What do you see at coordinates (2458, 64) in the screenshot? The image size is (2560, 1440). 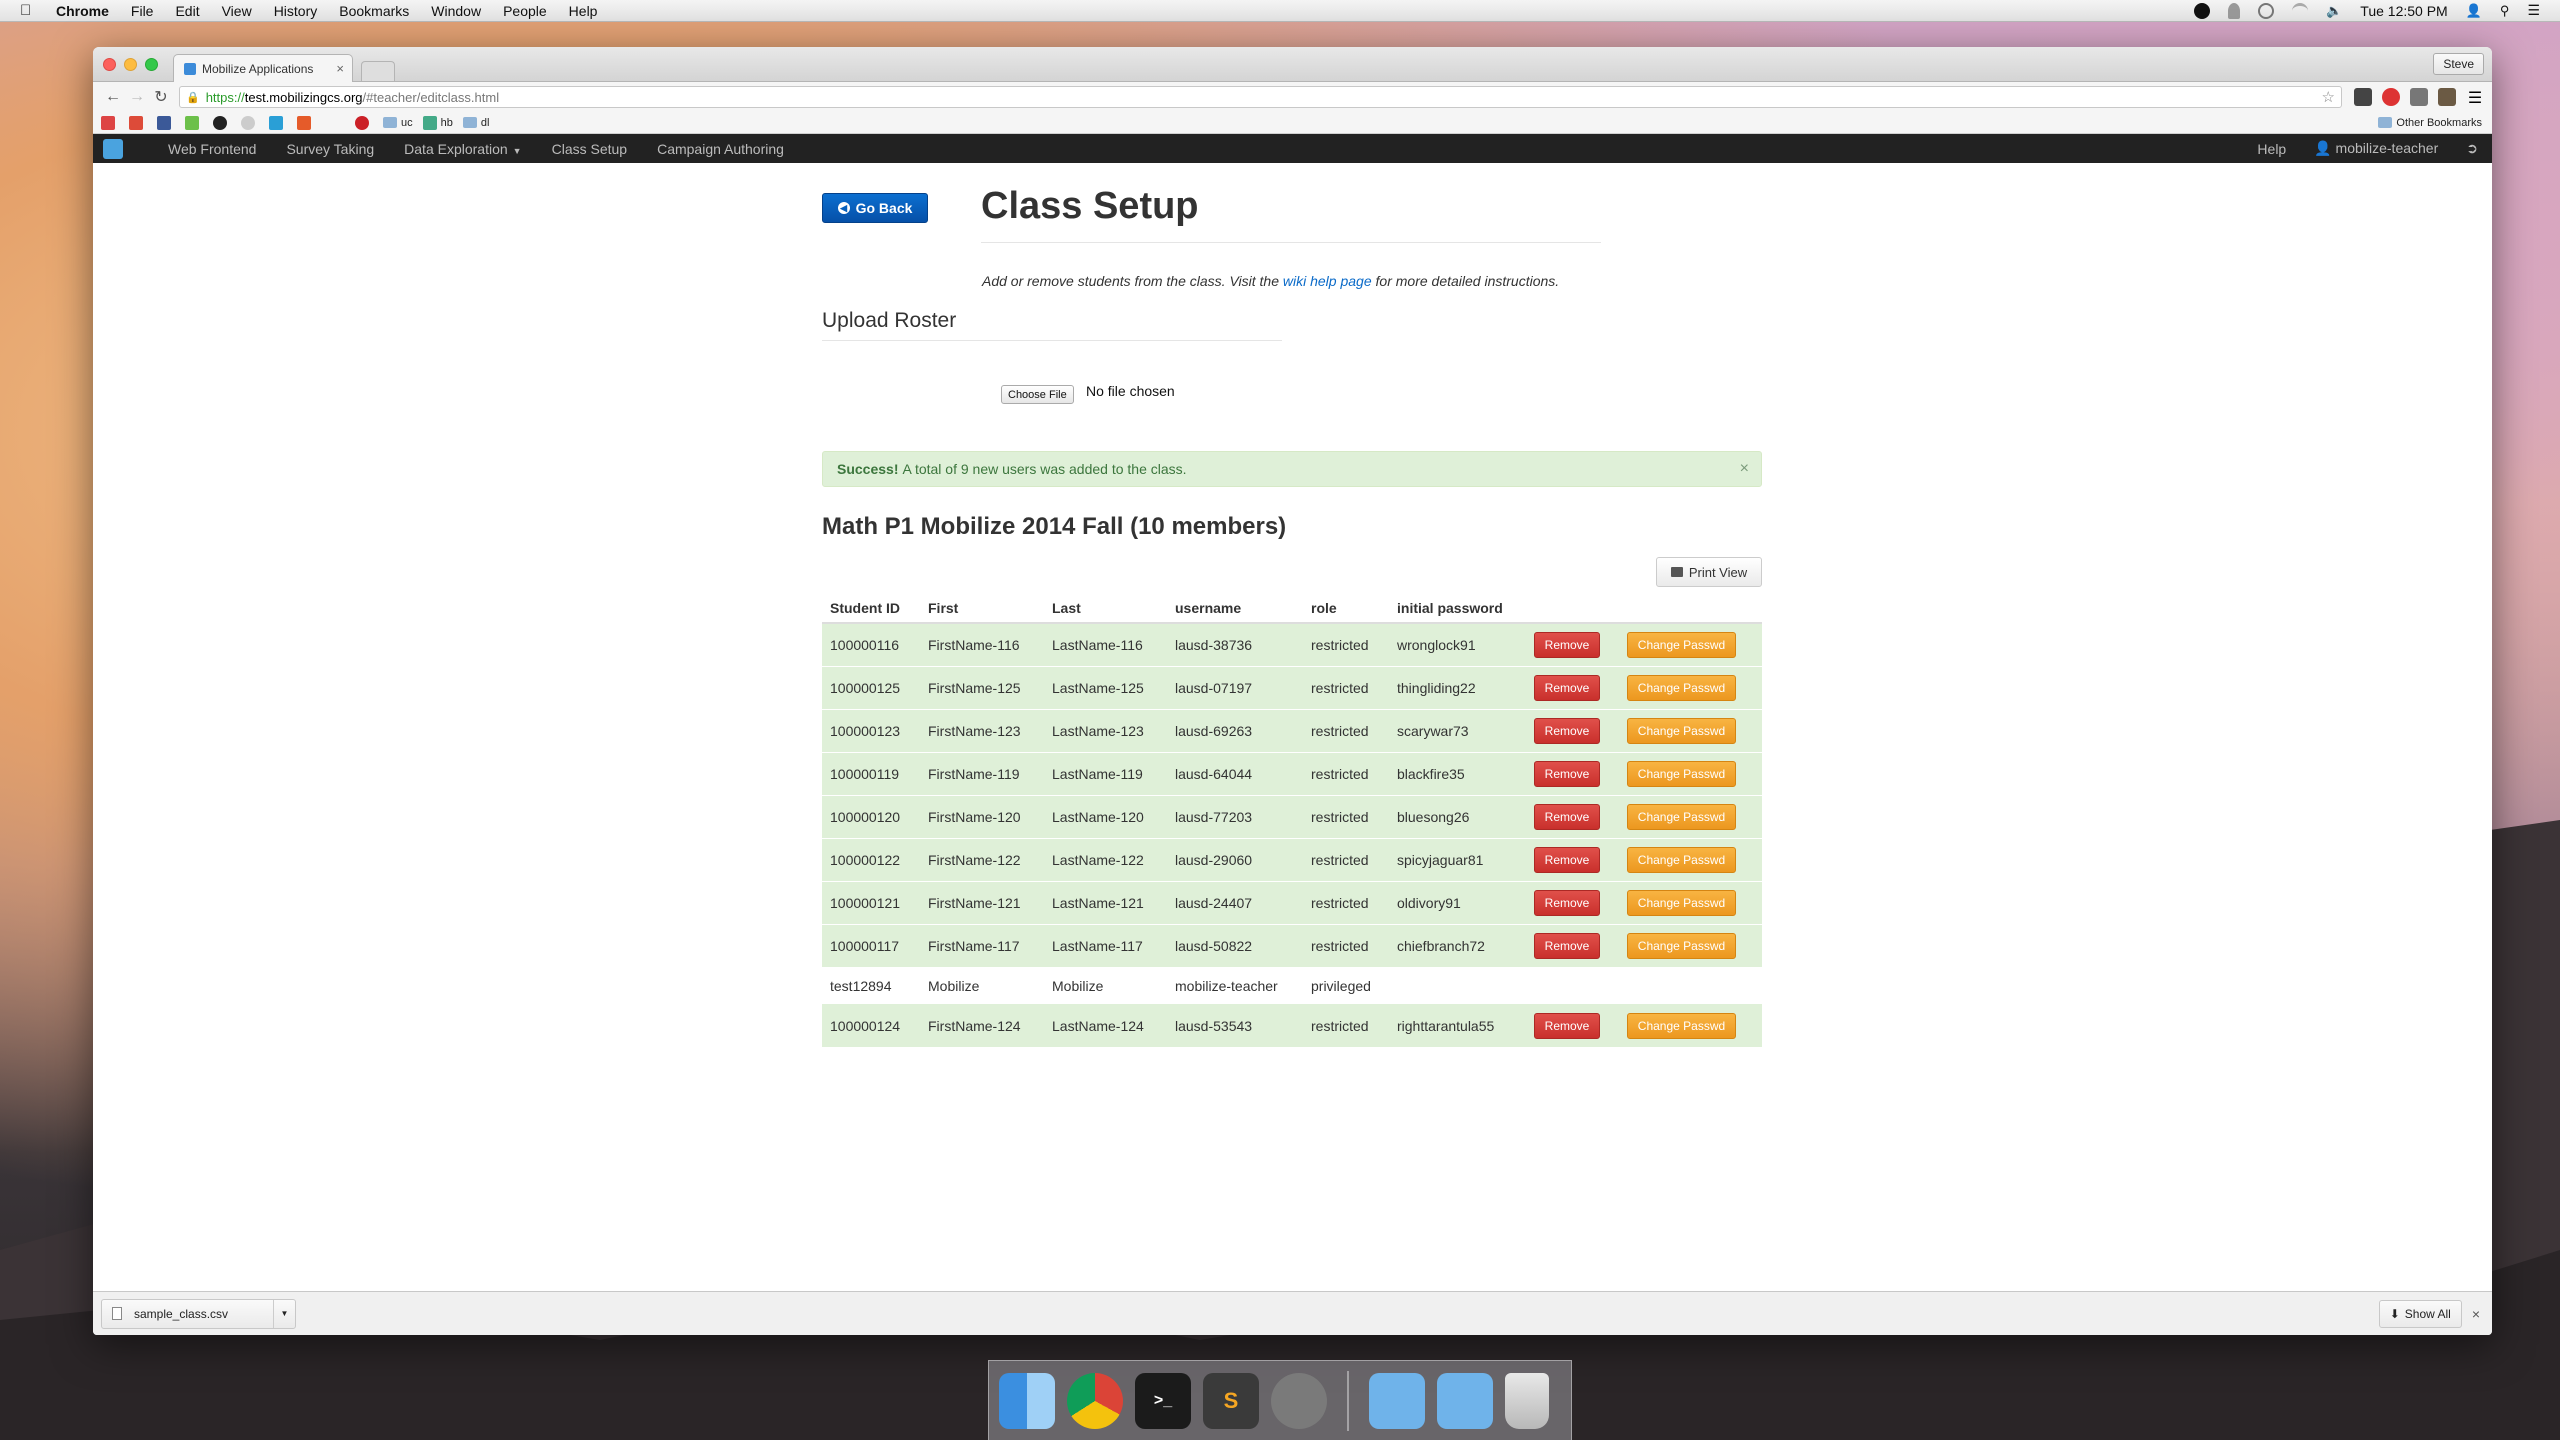 I see `profile-button: Steve` at bounding box center [2458, 64].